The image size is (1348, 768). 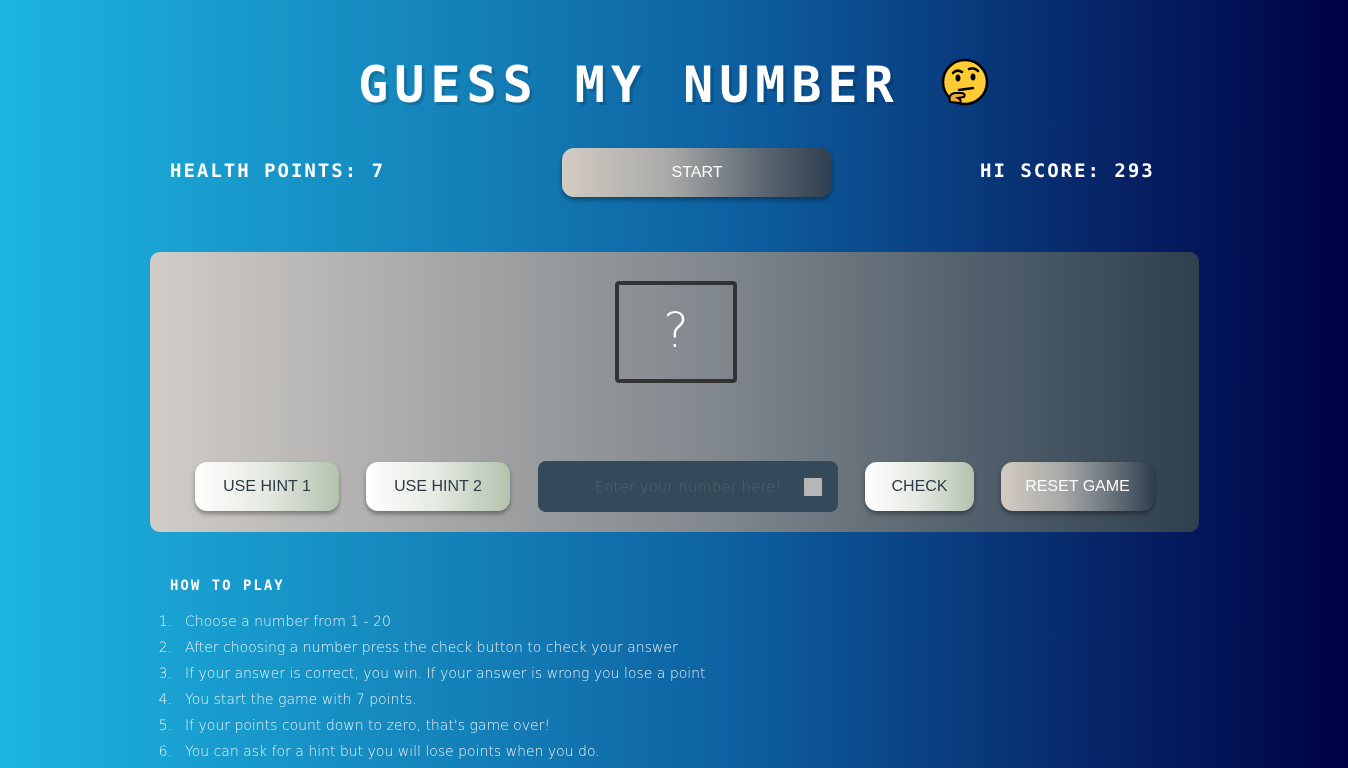 What do you see at coordinates (676, 332) in the screenshot?
I see `secret-number-box: ?` at bounding box center [676, 332].